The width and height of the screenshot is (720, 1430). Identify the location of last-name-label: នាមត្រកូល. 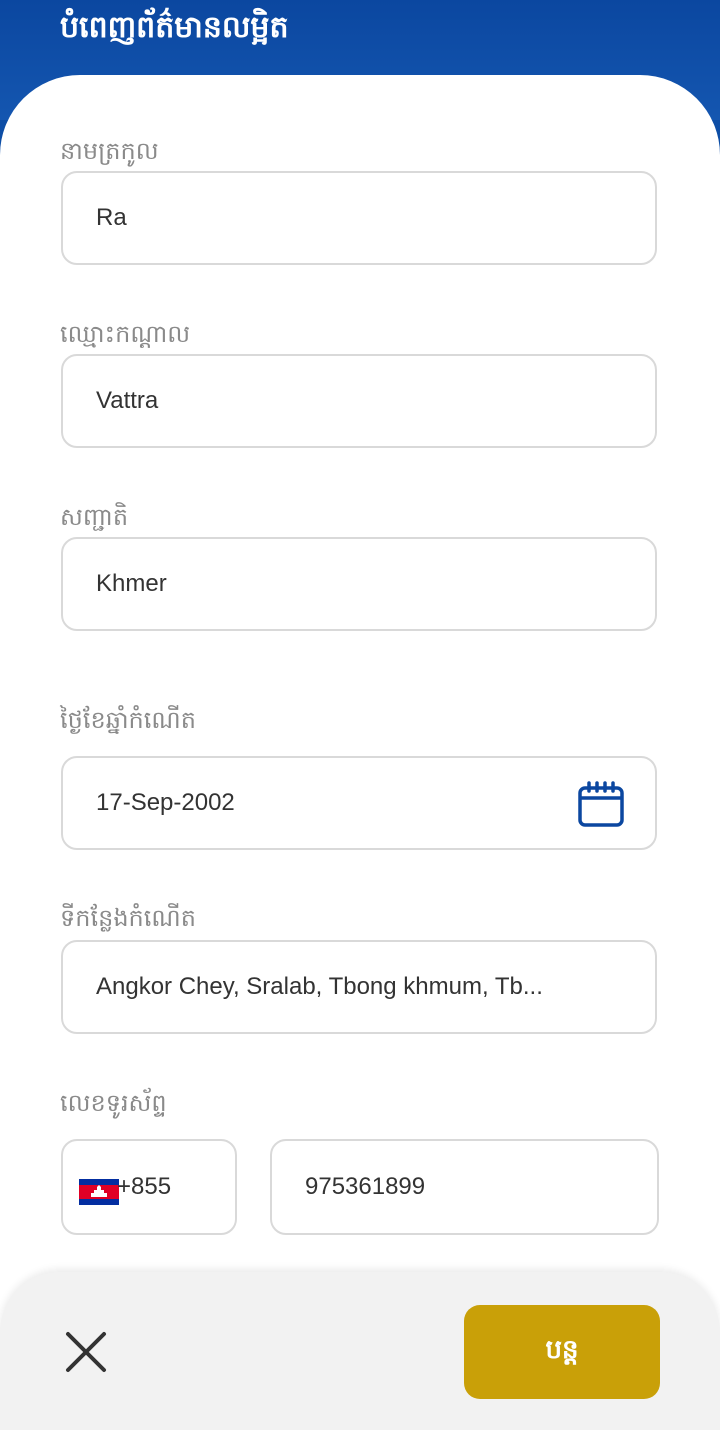
(109, 151).